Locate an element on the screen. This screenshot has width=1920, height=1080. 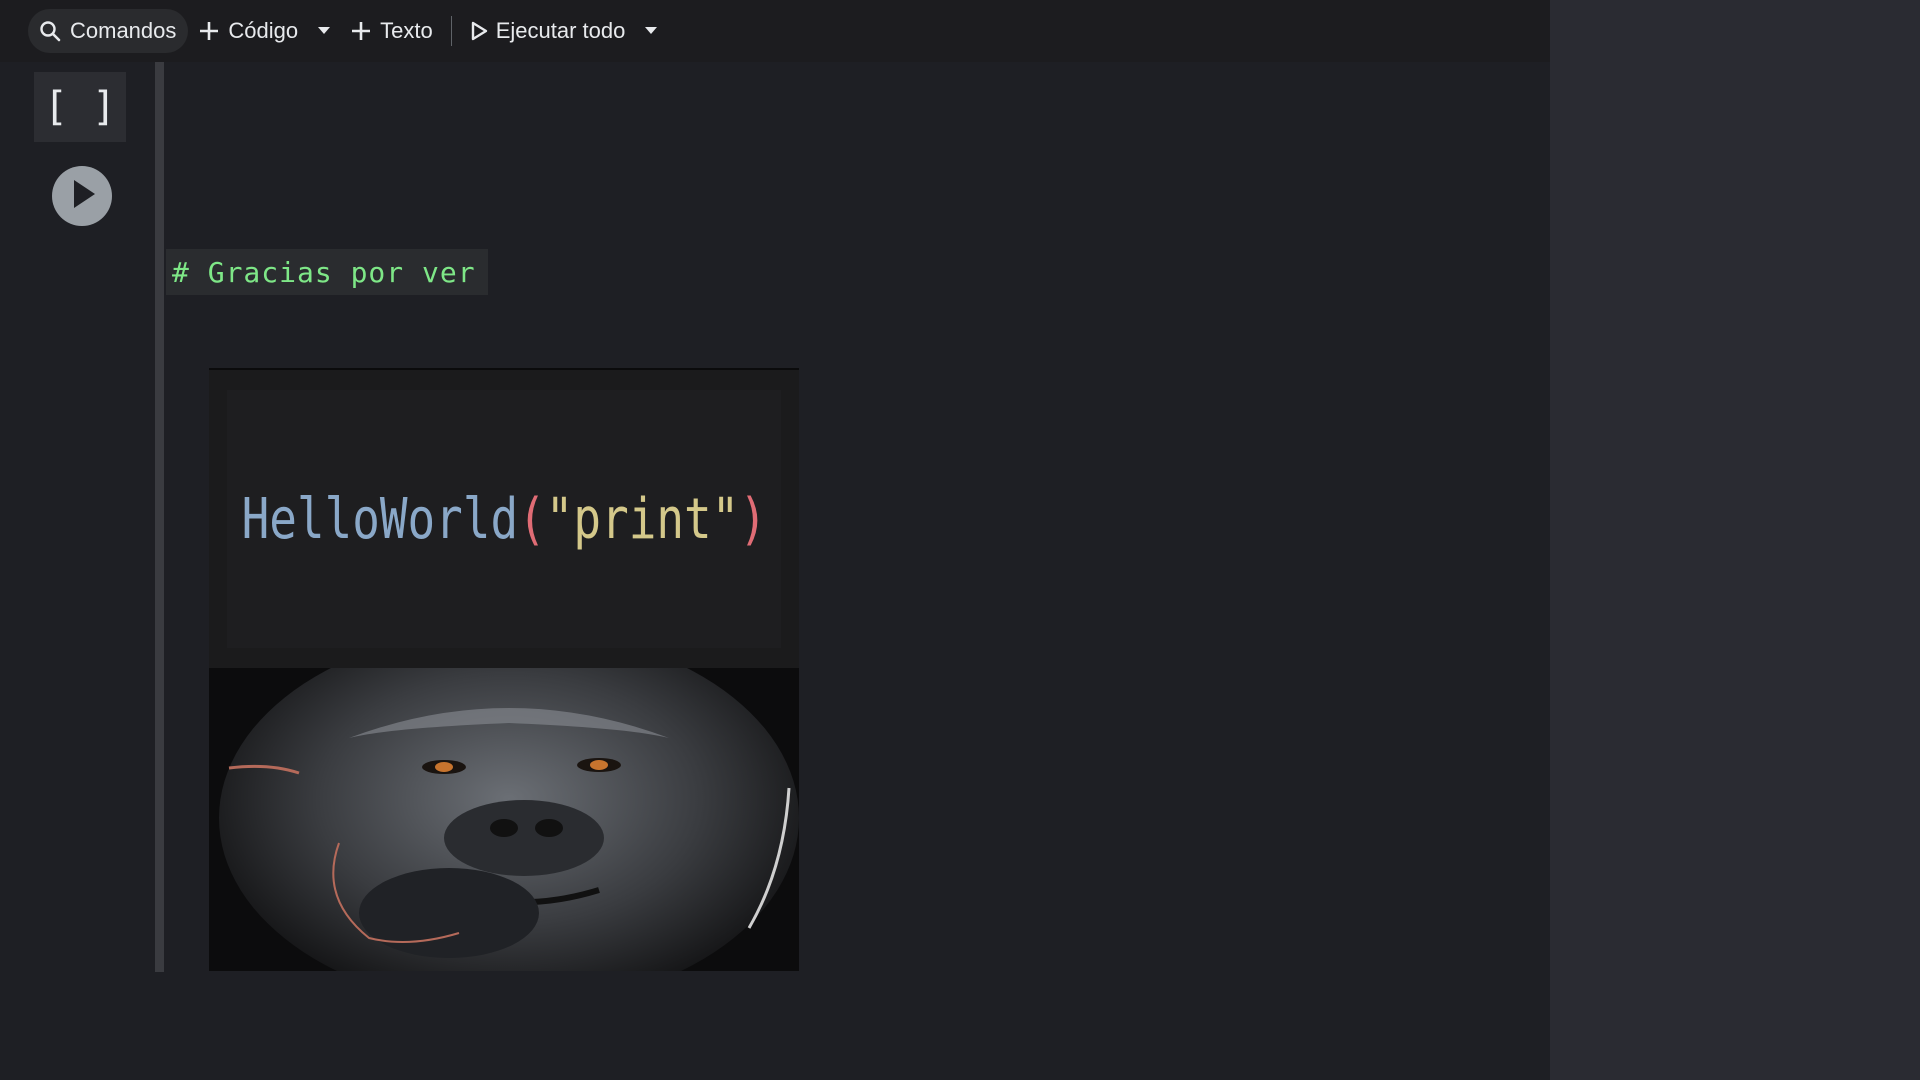
gorilla-illustration is located at coordinates (504, 819).